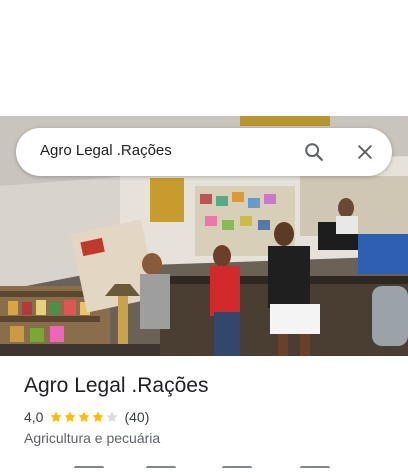 This screenshot has width=408, height=472. What do you see at coordinates (116, 385) in the screenshot?
I see `place-title: Agro Legal .Rações` at bounding box center [116, 385].